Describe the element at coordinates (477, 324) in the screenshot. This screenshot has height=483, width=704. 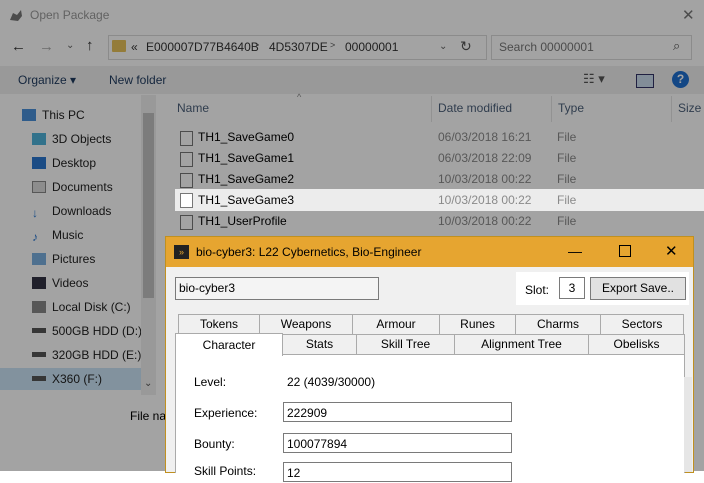
I see `tab-runes: Runes` at that location.